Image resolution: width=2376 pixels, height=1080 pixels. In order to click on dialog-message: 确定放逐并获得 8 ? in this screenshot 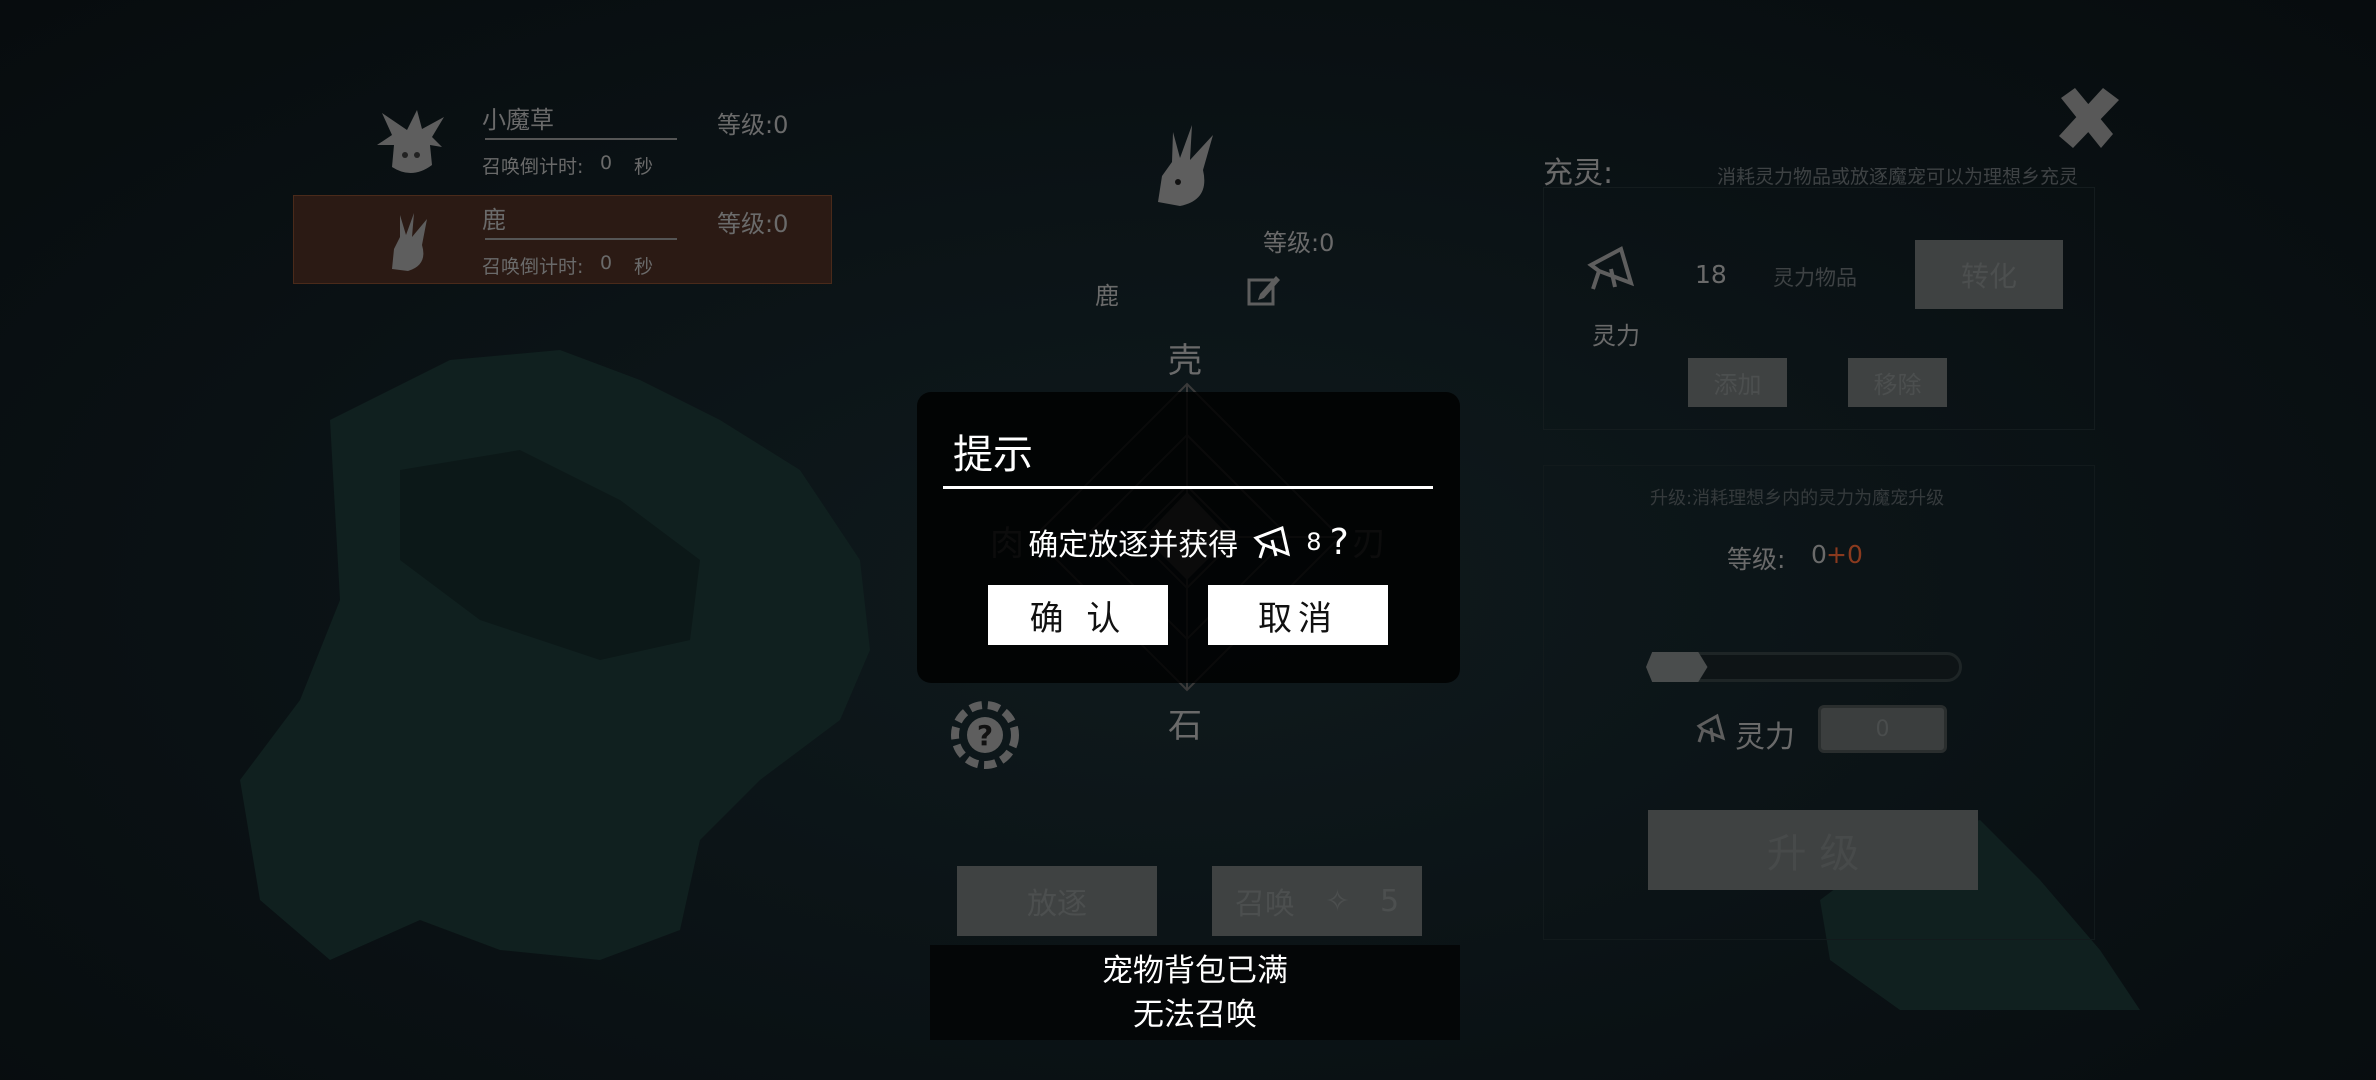, I will do `click(1188, 542)`.